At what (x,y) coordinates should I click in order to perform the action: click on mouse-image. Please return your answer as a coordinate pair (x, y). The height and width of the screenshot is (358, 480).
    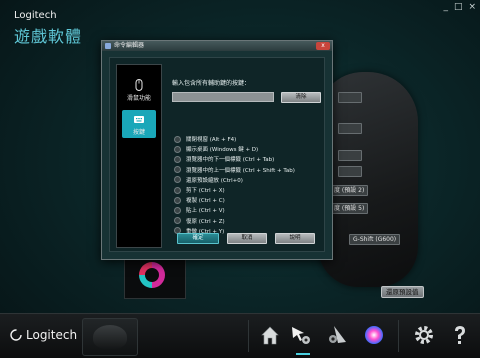
    Looking at the image, I should click on (368, 179).